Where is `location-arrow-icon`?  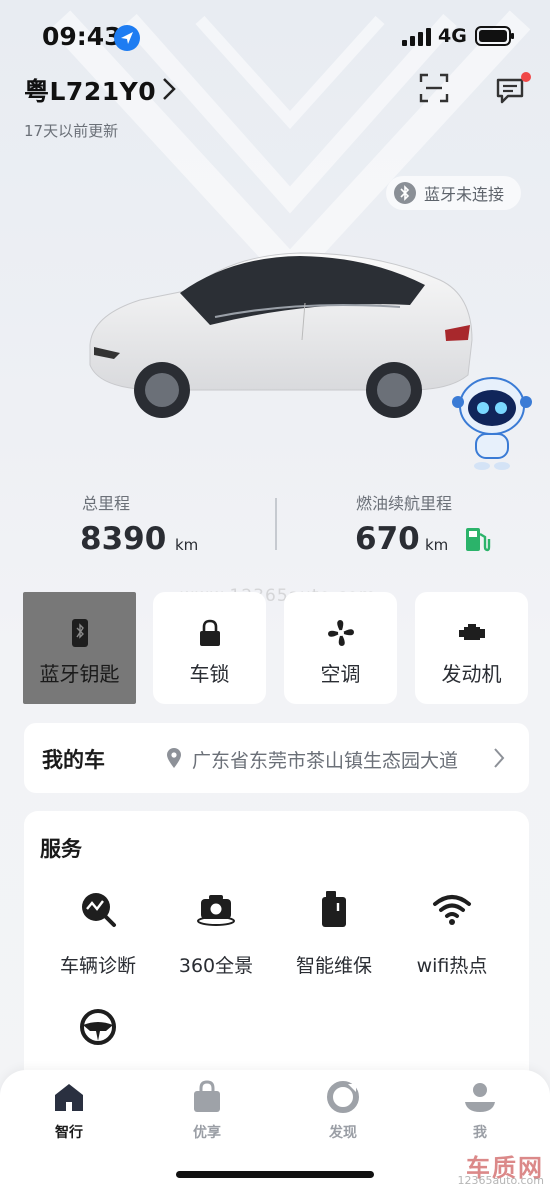 location-arrow-icon is located at coordinates (127, 38).